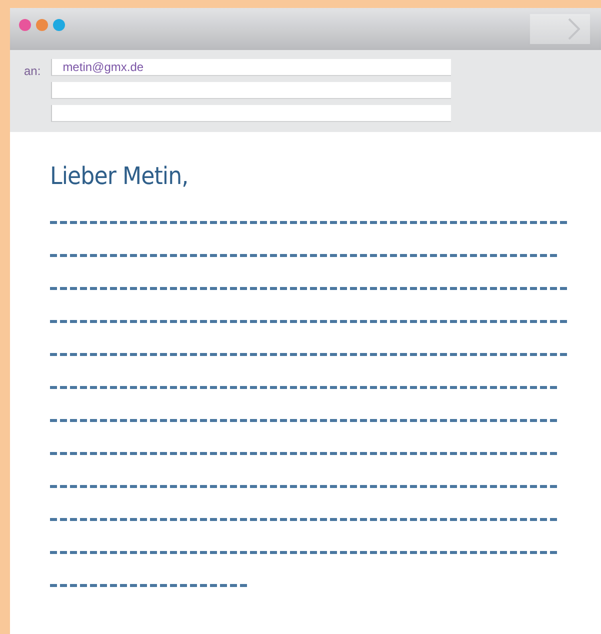 This screenshot has width=601, height=634. What do you see at coordinates (574, 29) in the screenshot?
I see `chevron-icon` at bounding box center [574, 29].